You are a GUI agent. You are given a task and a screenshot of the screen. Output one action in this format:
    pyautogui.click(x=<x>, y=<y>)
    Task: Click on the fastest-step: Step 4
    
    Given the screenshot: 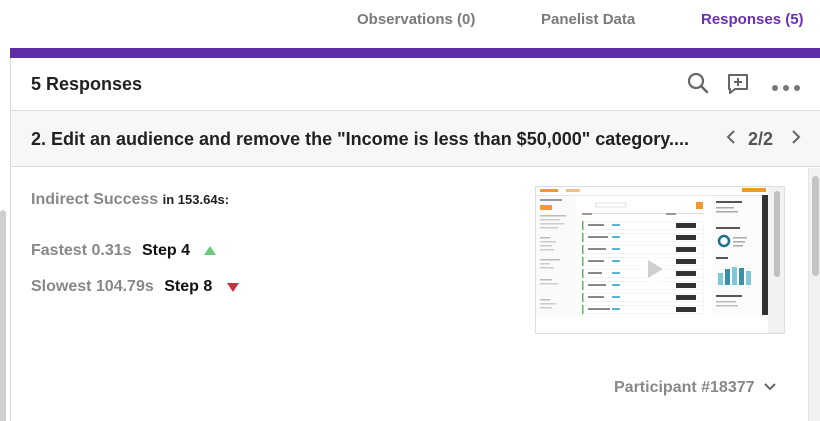 What is the action you would take?
    pyautogui.click(x=166, y=250)
    